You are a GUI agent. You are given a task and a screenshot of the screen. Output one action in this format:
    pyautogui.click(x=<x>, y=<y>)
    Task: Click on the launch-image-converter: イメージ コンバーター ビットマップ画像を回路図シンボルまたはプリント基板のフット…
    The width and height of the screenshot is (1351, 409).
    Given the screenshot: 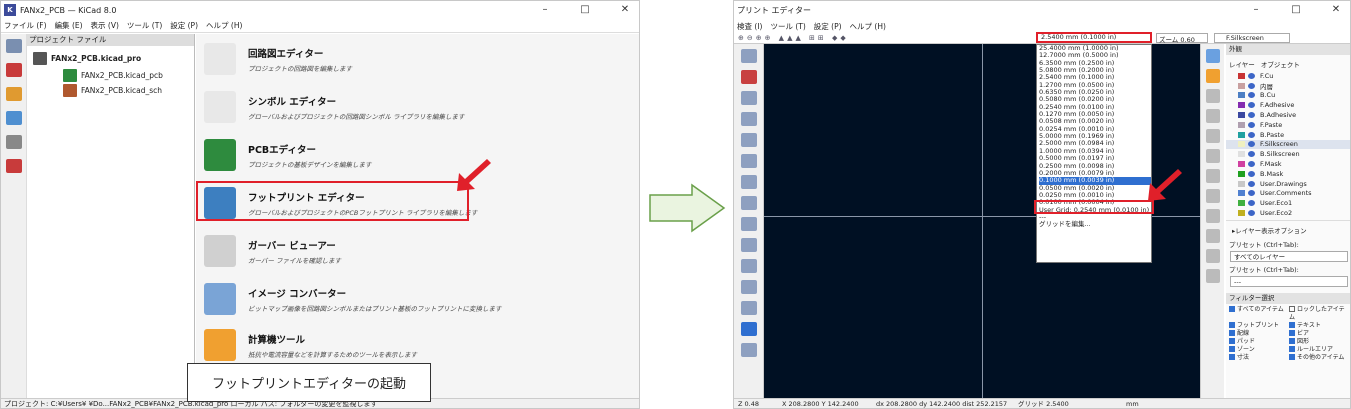 What is the action you would take?
    pyautogui.click(x=414, y=299)
    